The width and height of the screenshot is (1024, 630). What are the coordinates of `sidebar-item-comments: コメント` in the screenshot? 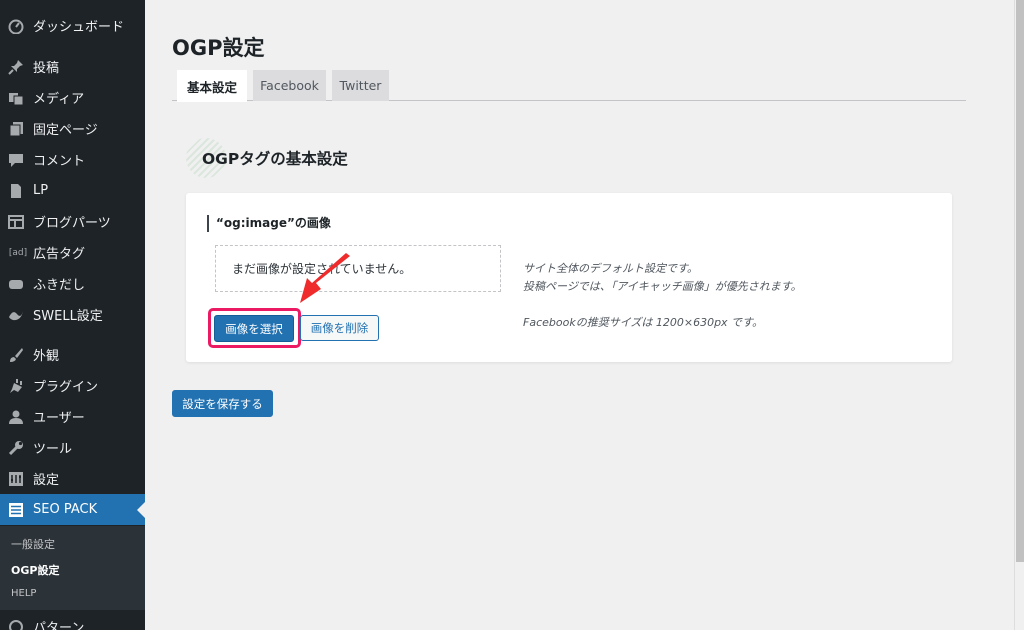 It's located at (72, 159).